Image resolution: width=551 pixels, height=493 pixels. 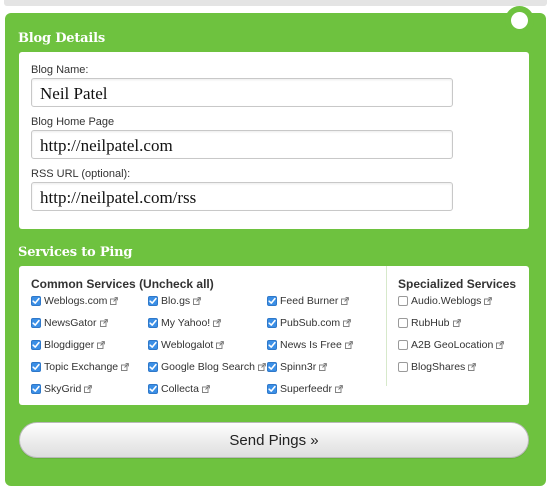 I want to click on send-pings-button: Send Pings », so click(x=274, y=440).